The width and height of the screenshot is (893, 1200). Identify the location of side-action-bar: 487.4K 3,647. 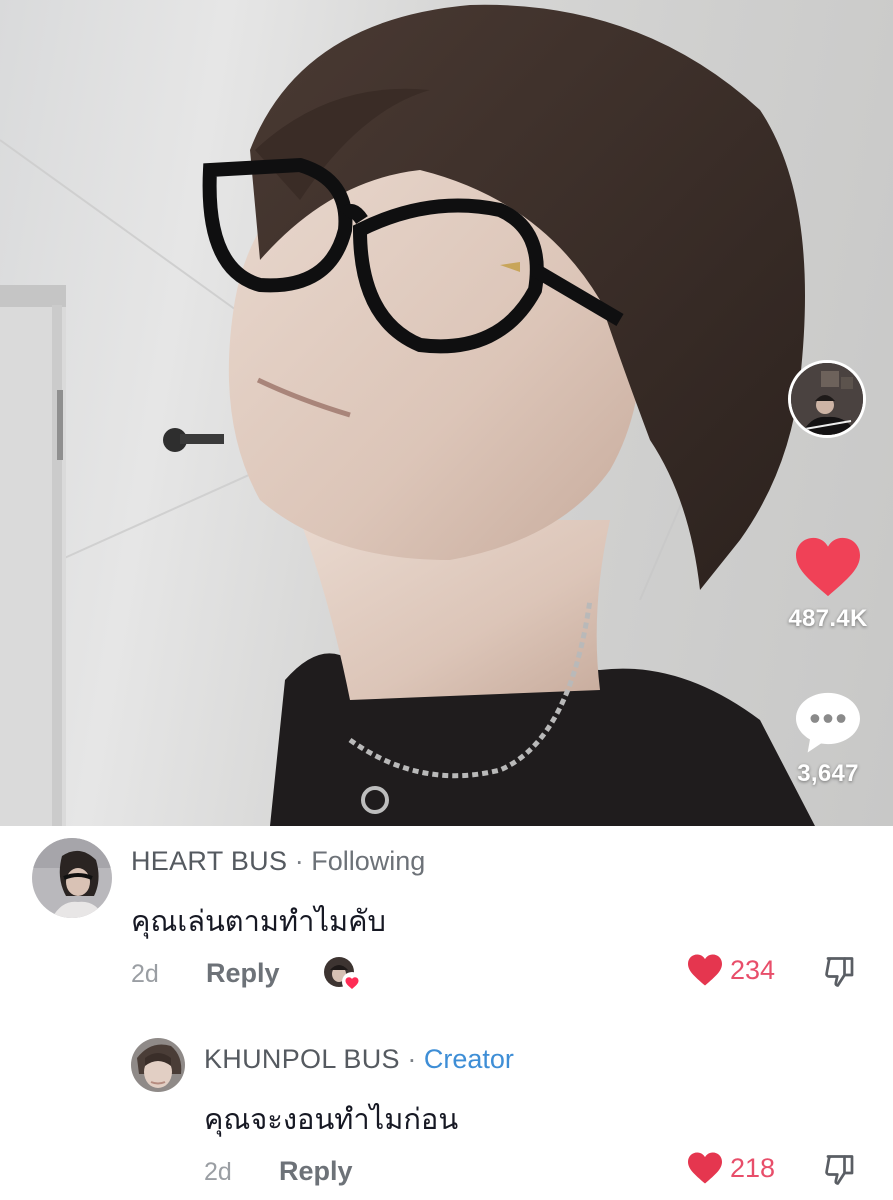
(828, 413).